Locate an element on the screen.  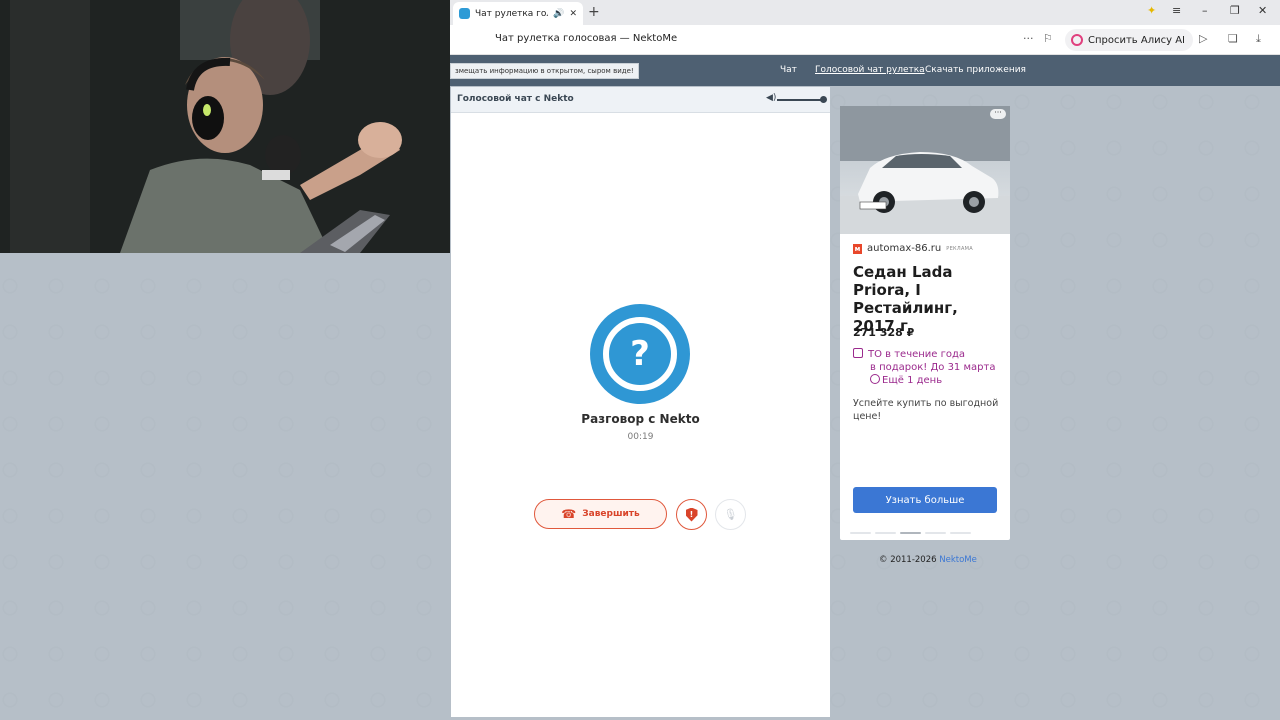
menu-icon: ≡ is located at coordinates (1176, 10).